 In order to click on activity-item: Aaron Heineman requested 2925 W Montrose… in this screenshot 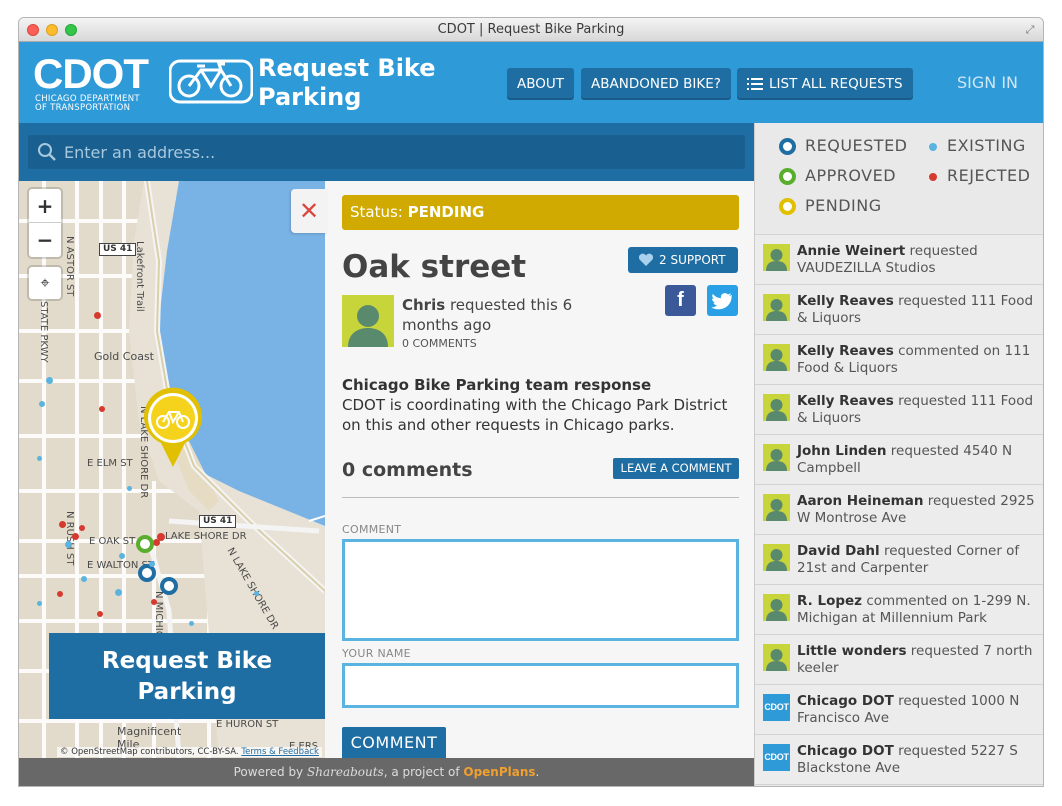, I will do `click(899, 510)`.